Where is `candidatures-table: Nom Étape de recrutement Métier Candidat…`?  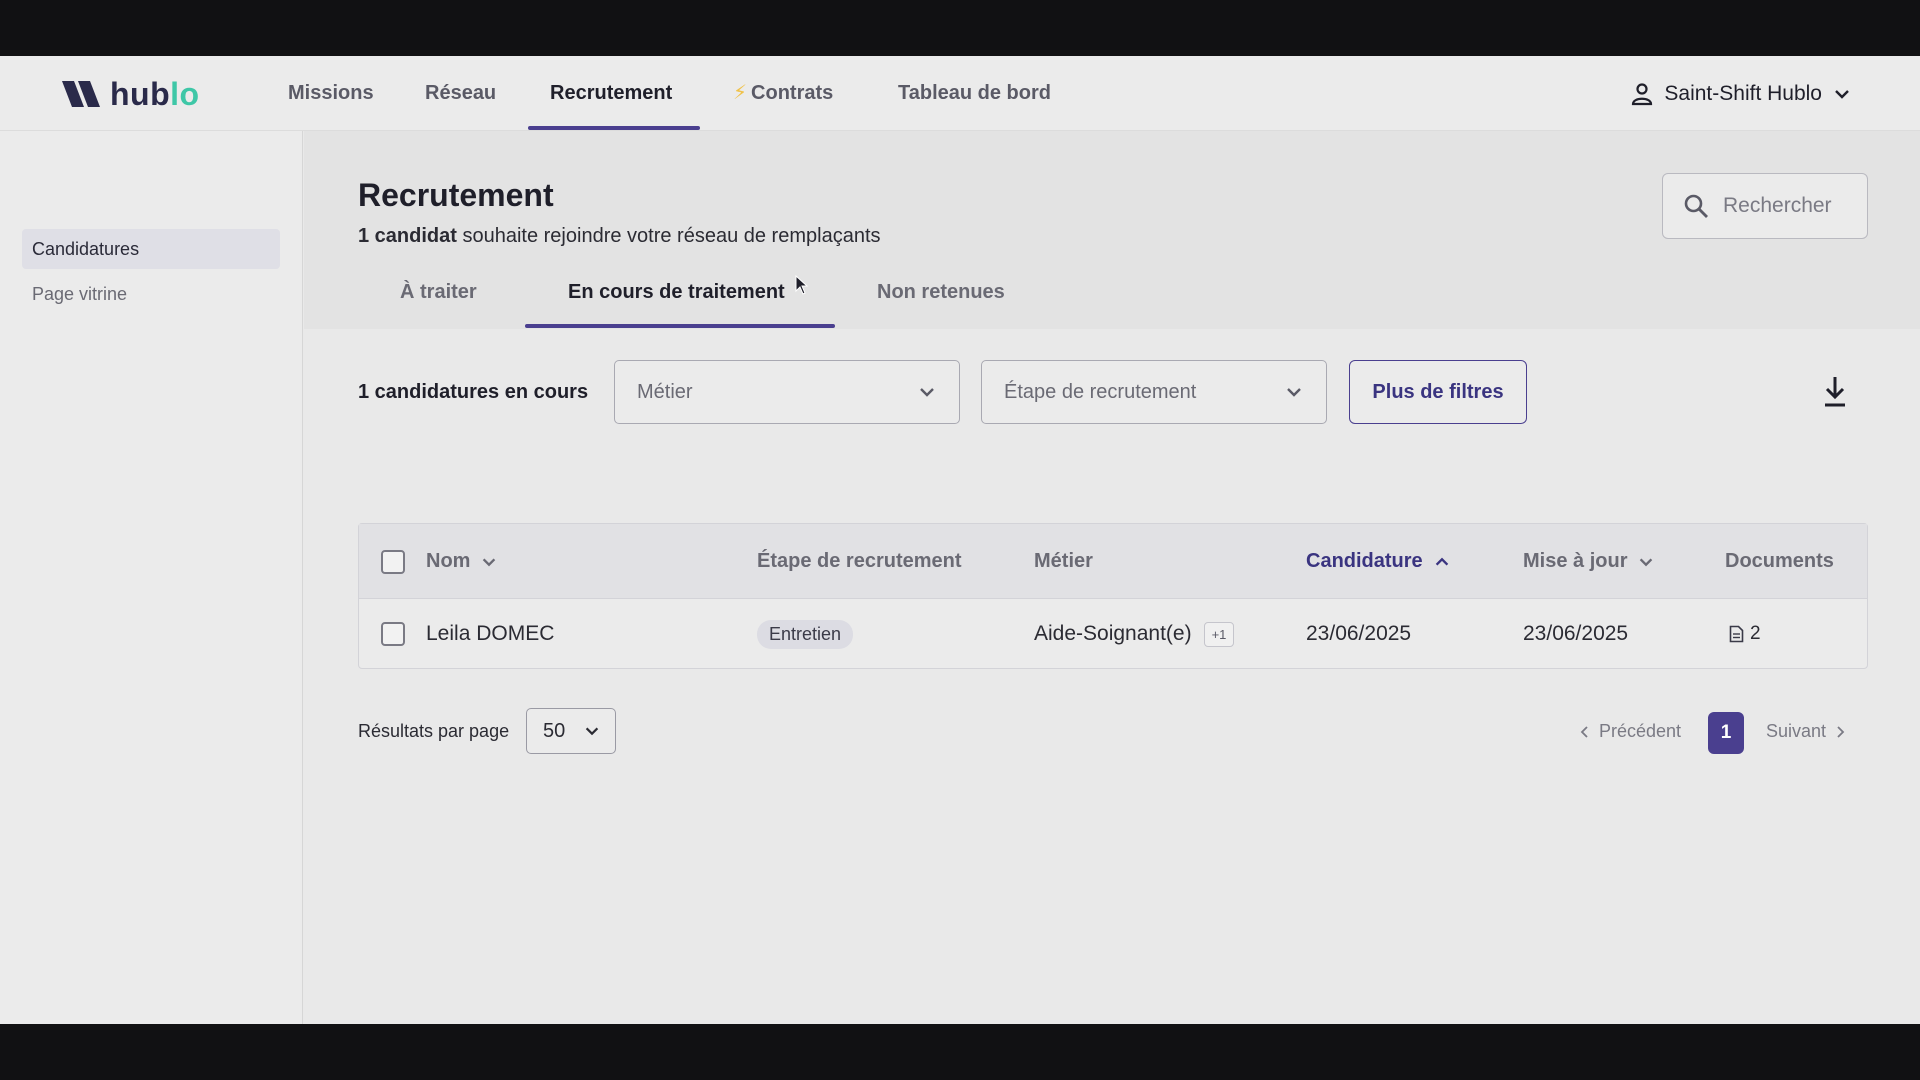
candidatures-table: Nom Étape de recrutement Métier Candidat… is located at coordinates (1113, 596).